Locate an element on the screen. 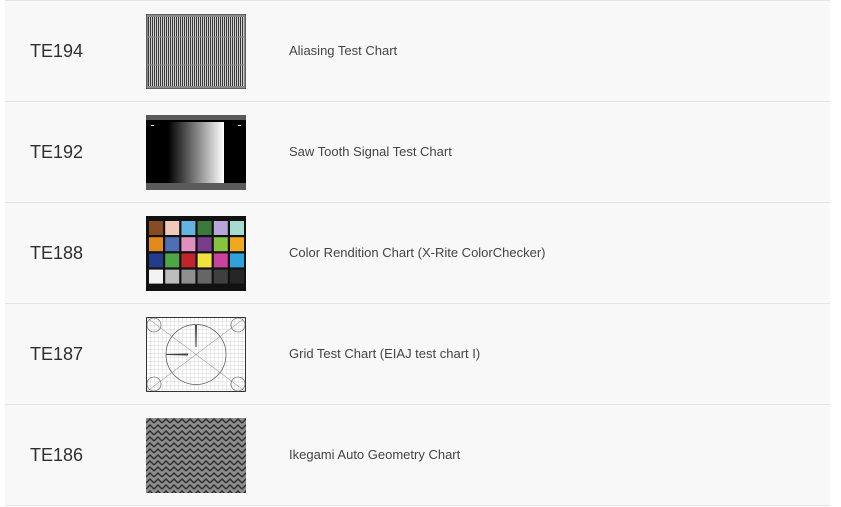 This screenshot has width=841, height=507. aliasing-chart-image is located at coordinates (196, 51).